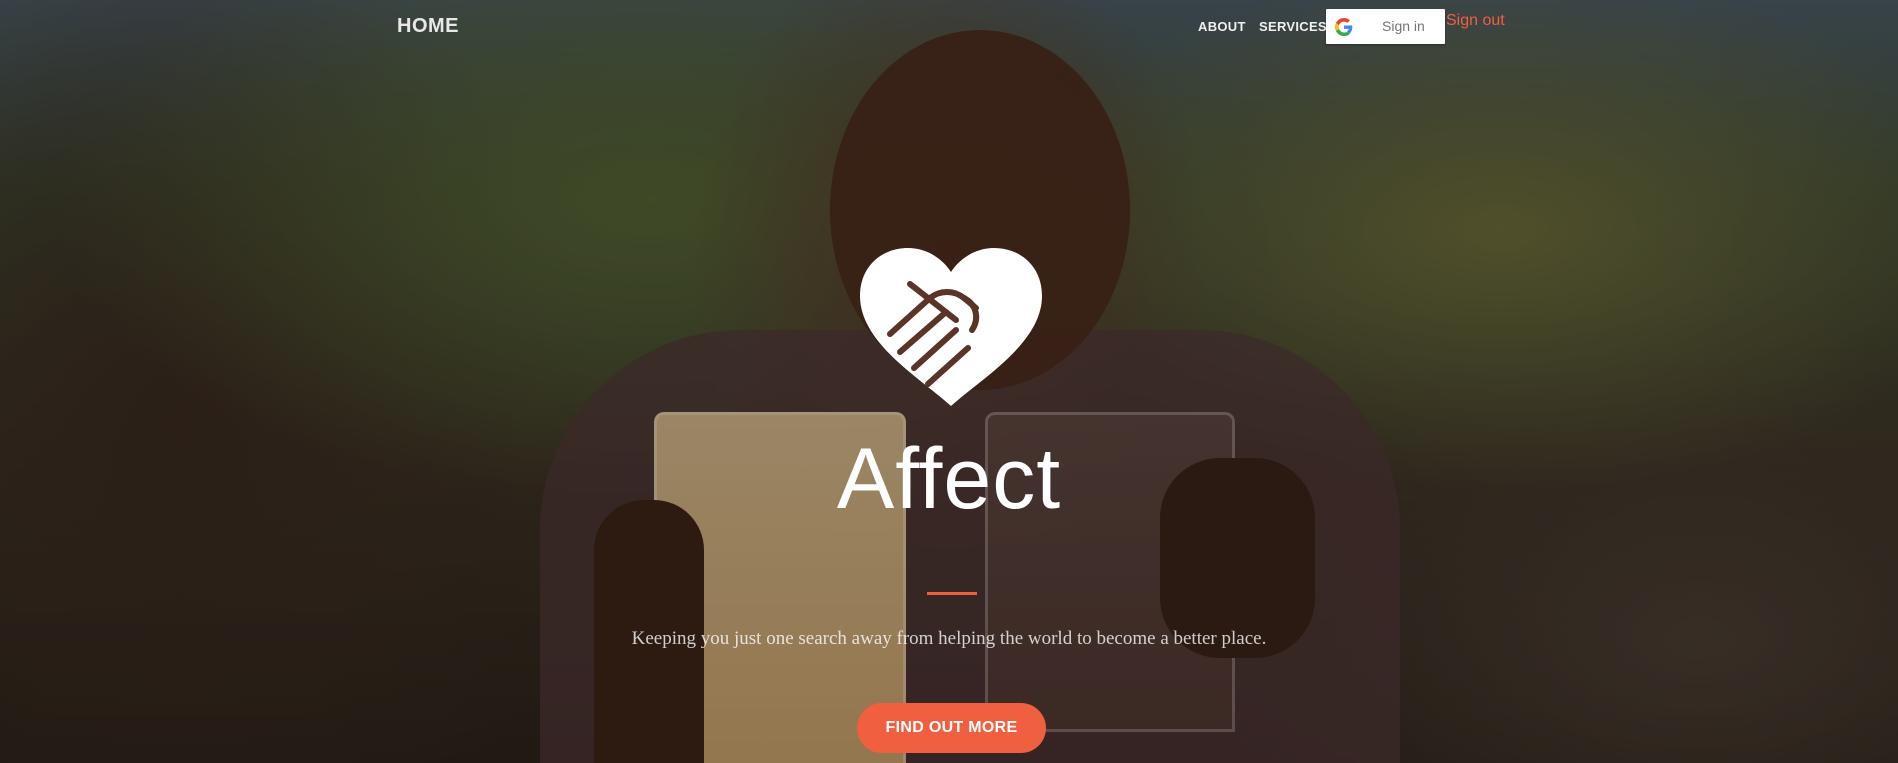  Describe the element at coordinates (951, 327) in the screenshot. I see `heart-handshake-icon` at that location.